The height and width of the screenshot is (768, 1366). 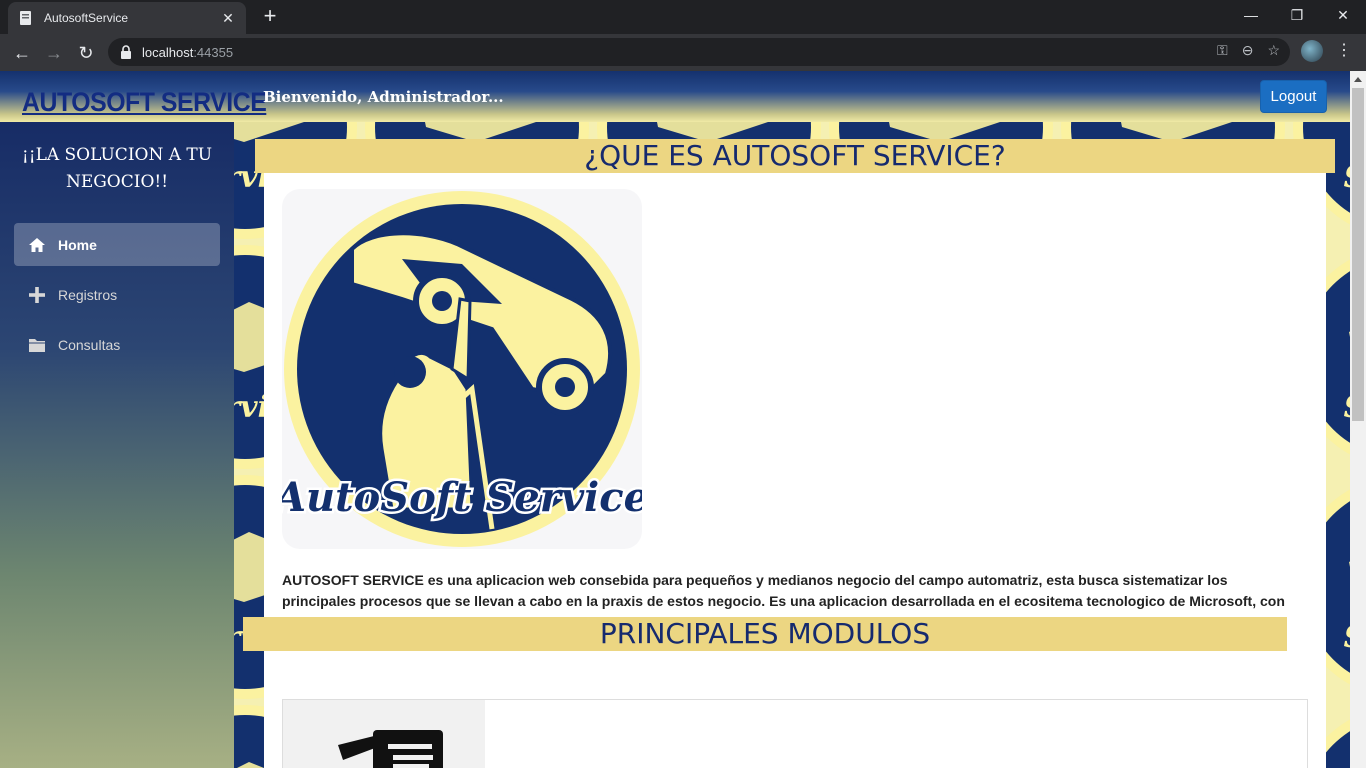 I want to click on sidebar-item-label: Home, so click(x=77, y=244).